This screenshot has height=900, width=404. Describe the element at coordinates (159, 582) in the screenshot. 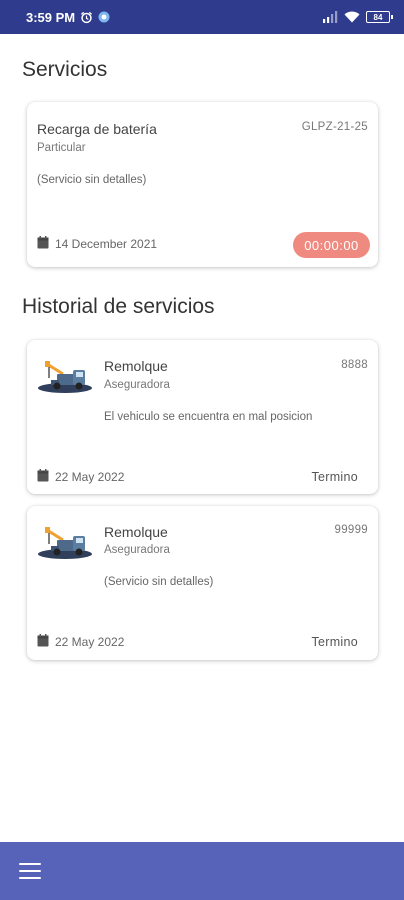

I see `history-details: (Servicio sin detalles)` at that location.